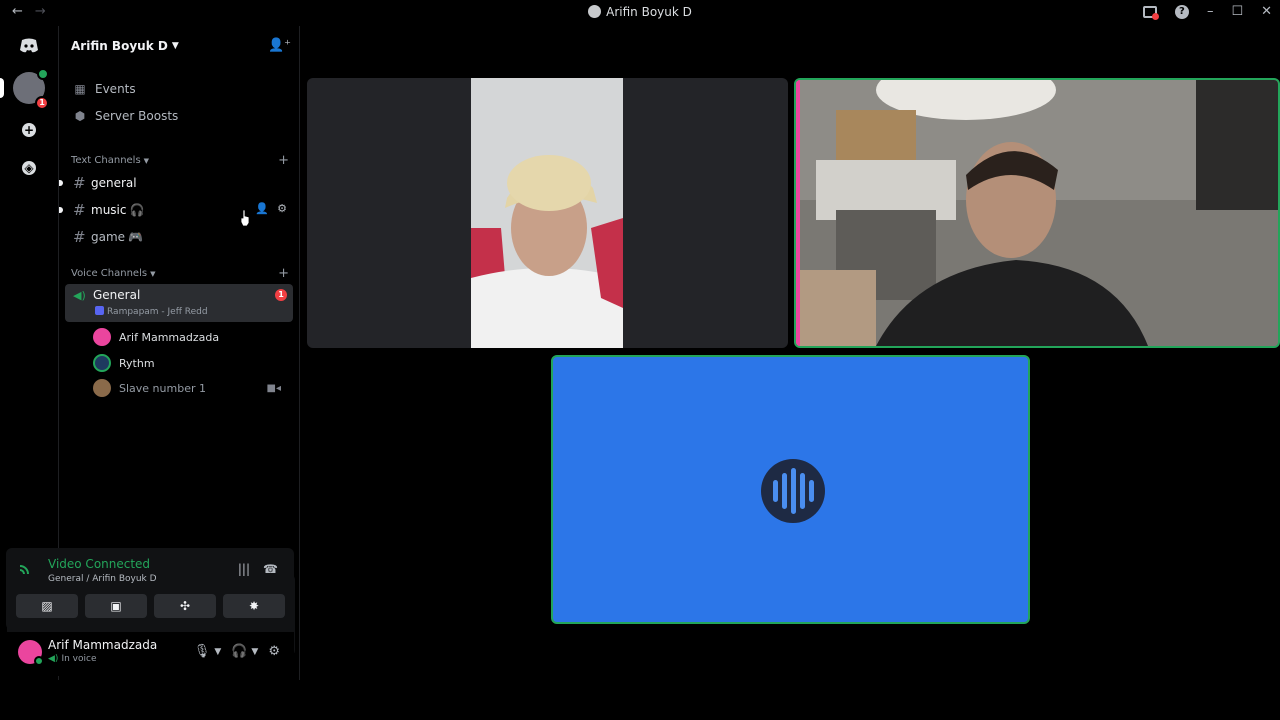  I want to click on discord-logo-icon, so click(29, 45).